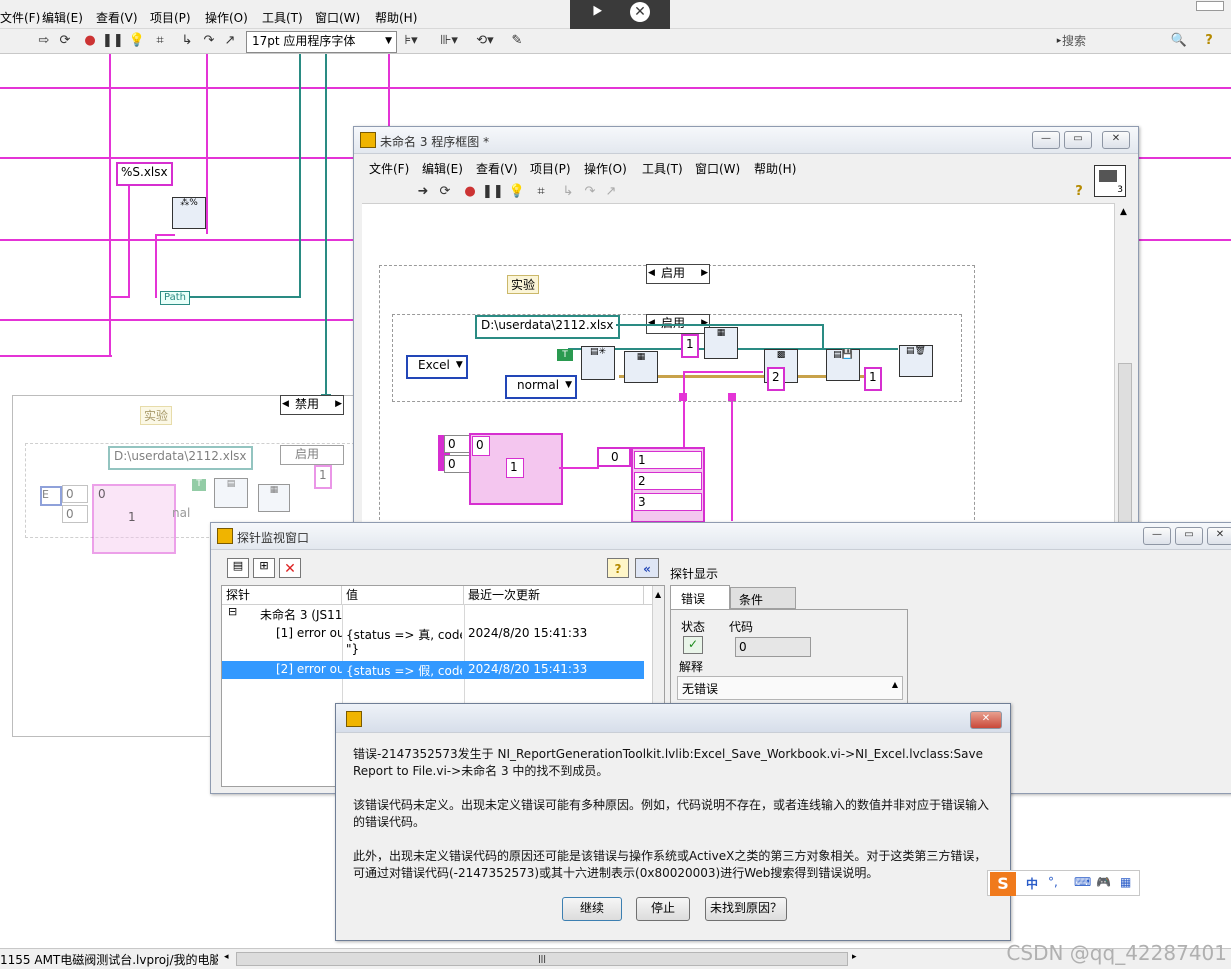 The width and height of the screenshot is (1231, 969). Describe the element at coordinates (554, 595) in the screenshot. I see `column-header: 最近一次更新` at that location.